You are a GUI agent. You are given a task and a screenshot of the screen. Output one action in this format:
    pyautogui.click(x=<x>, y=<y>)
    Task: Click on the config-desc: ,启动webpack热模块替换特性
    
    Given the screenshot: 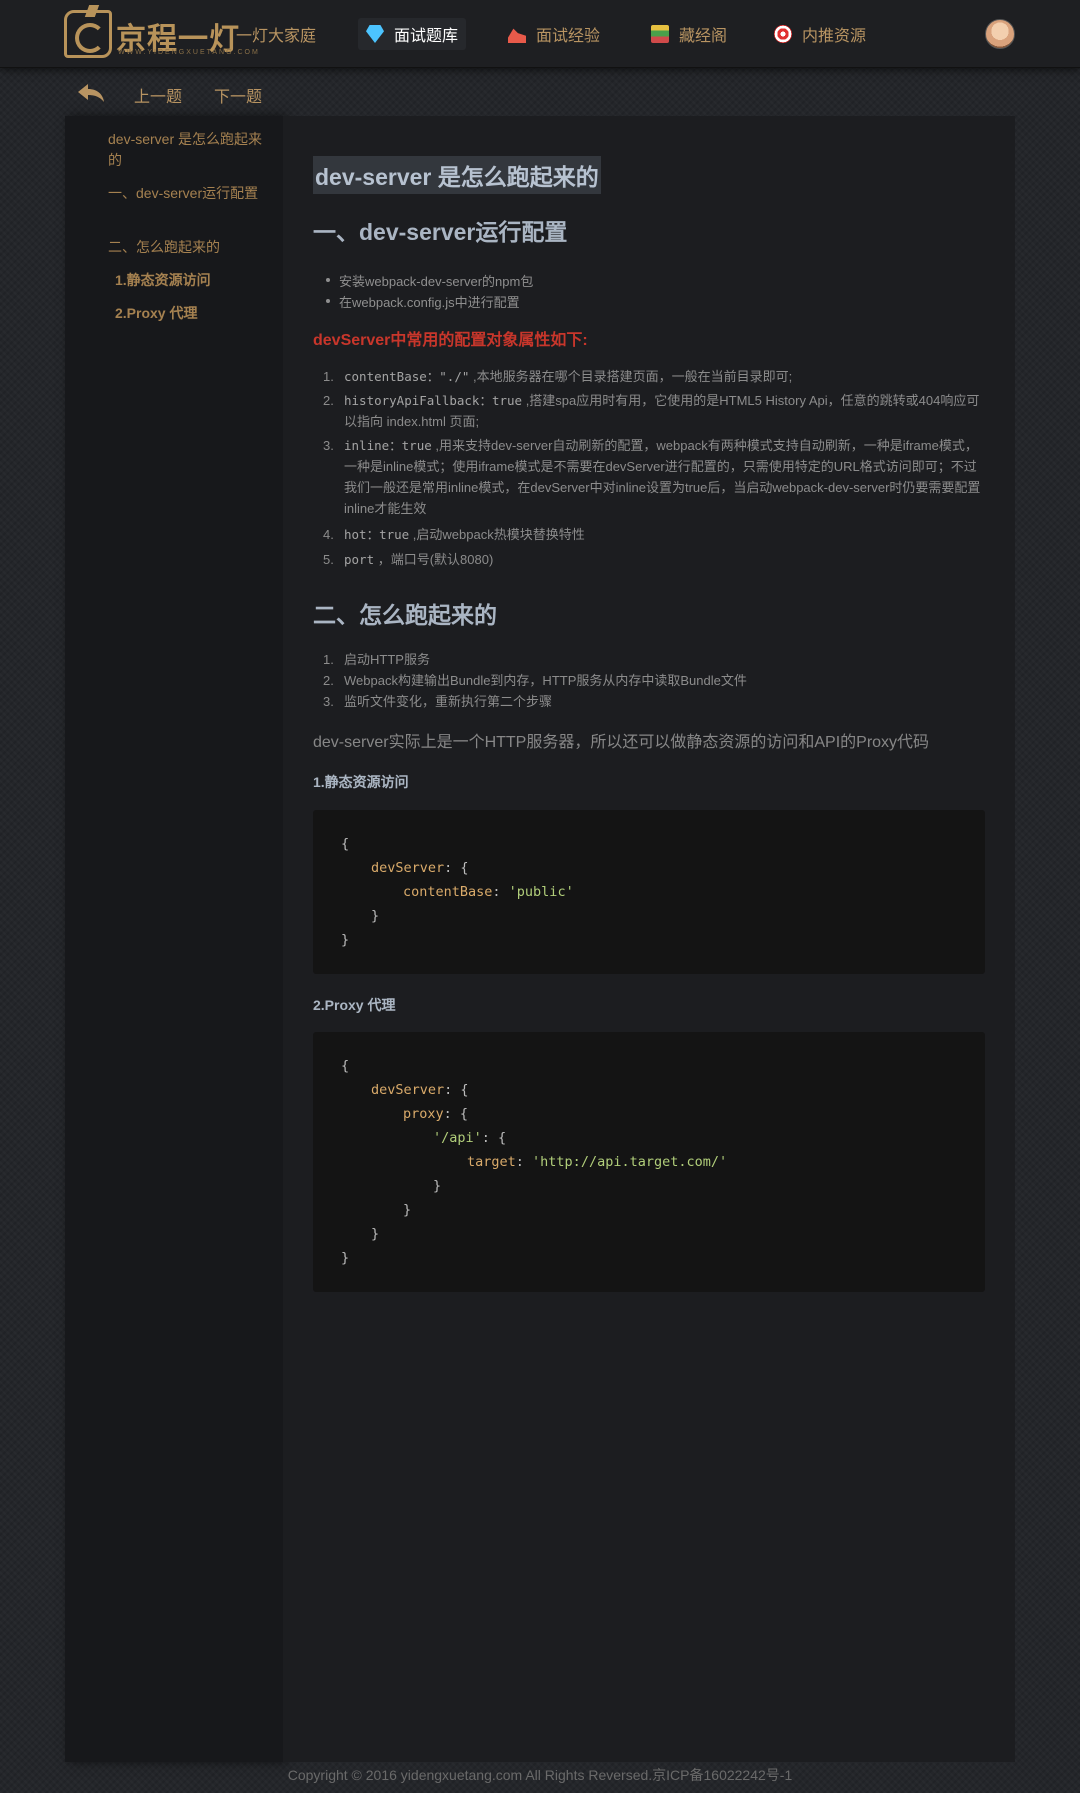 What is the action you would take?
    pyautogui.click(x=497, y=534)
    